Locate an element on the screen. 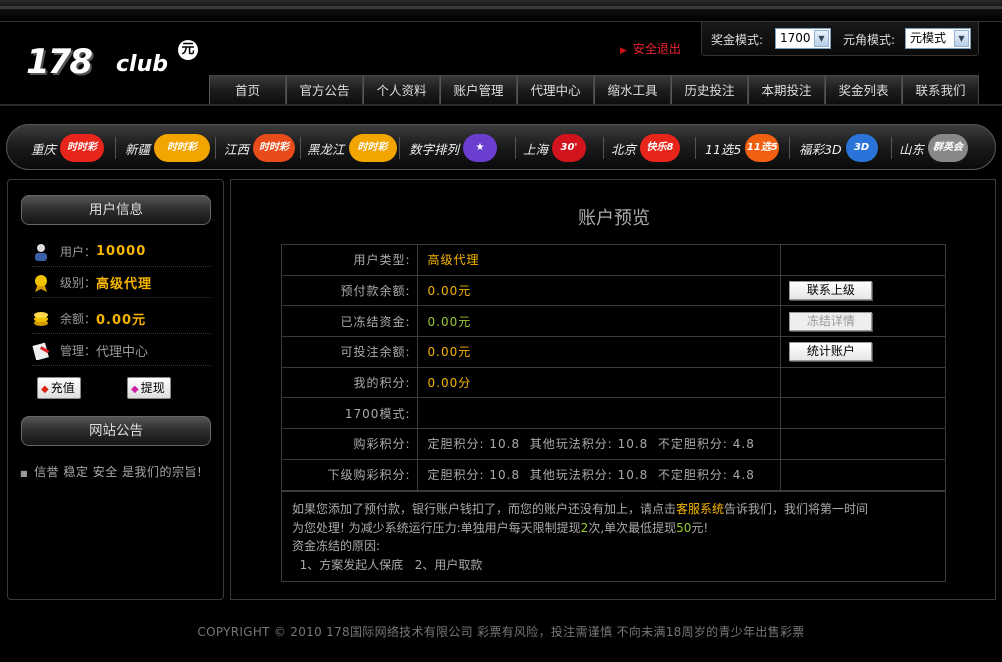  nav-current-bets: 本期投注 is located at coordinates (786, 90).